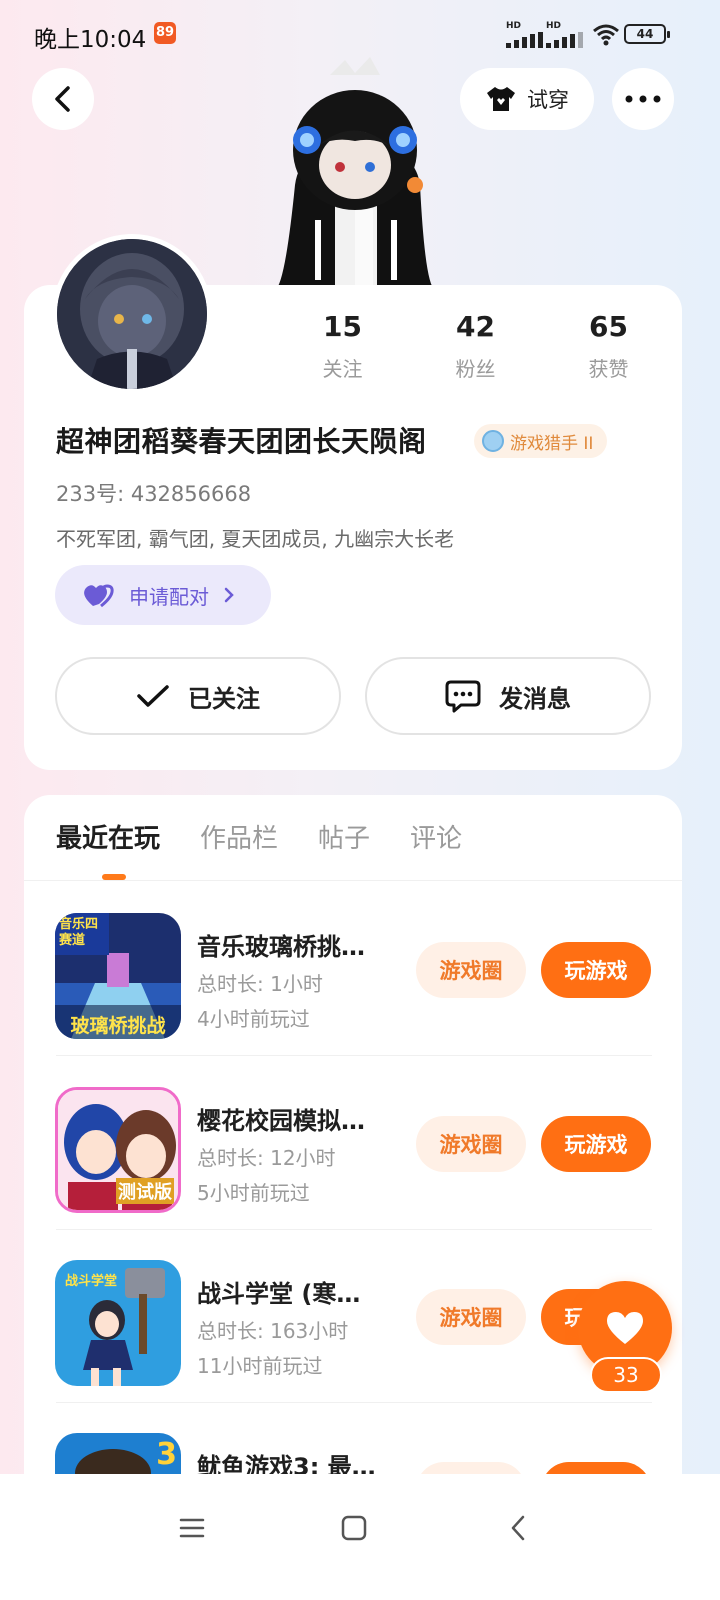  Describe the element at coordinates (606, 35) in the screenshot. I see `wifi-icon` at that location.